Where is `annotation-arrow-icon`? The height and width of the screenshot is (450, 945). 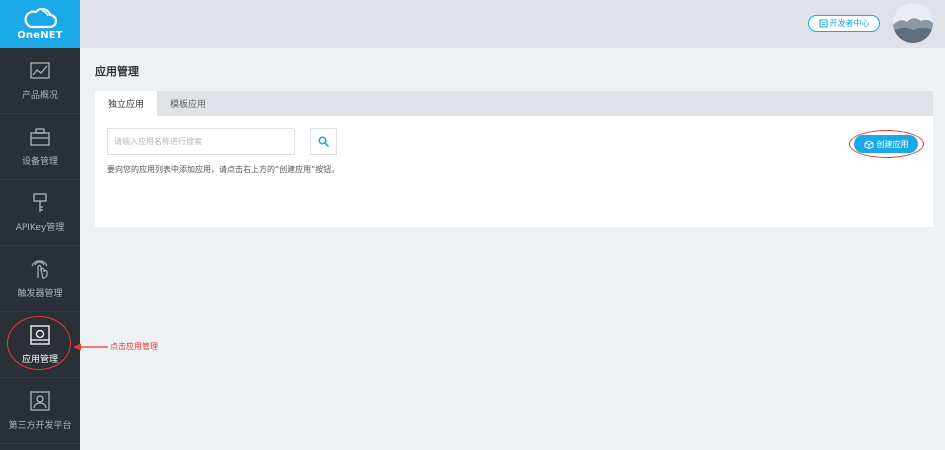
annotation-arrow-icon is located at coordinates (90, 347).